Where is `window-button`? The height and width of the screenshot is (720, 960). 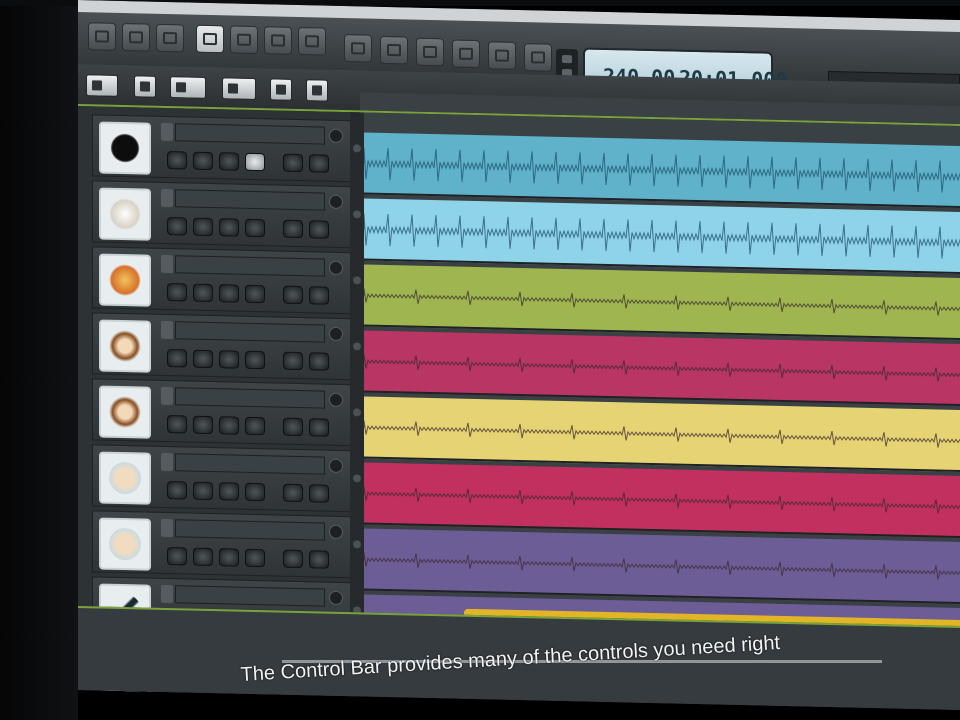 window-button is located at coordinates (210, 39).